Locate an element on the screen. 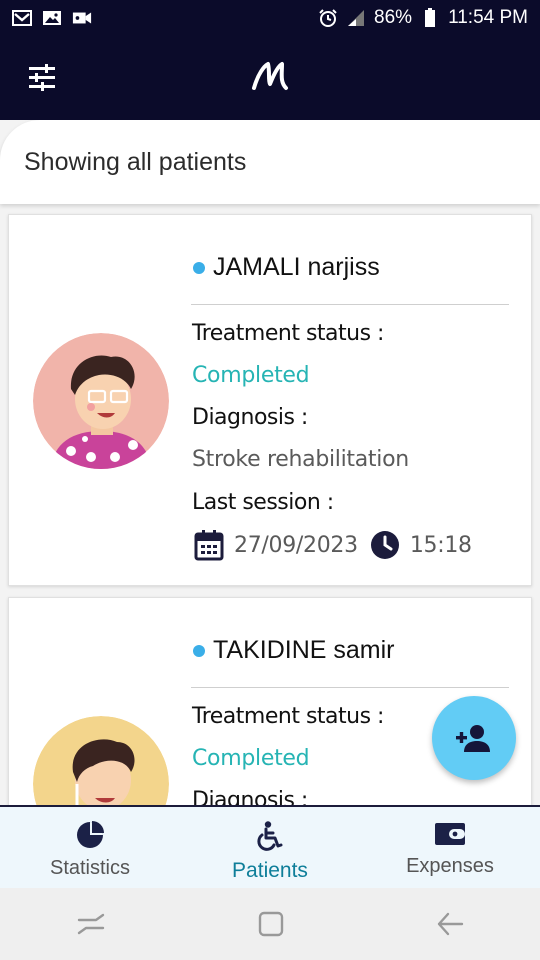  patient-name: JAMALI narjiss is located at coordinates (296, 267).